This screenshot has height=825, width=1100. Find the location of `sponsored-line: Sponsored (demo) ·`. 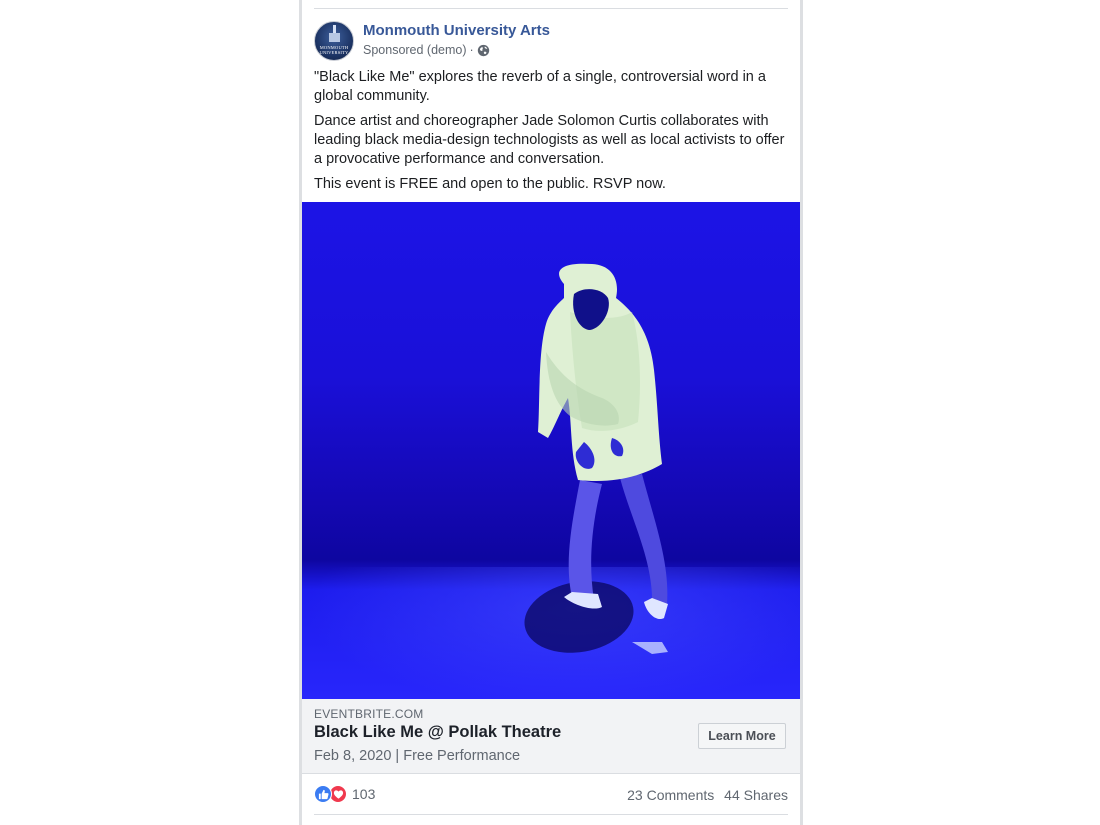

sponsored-line: Sponsored (demo) · is located at coordinates (426, 50).